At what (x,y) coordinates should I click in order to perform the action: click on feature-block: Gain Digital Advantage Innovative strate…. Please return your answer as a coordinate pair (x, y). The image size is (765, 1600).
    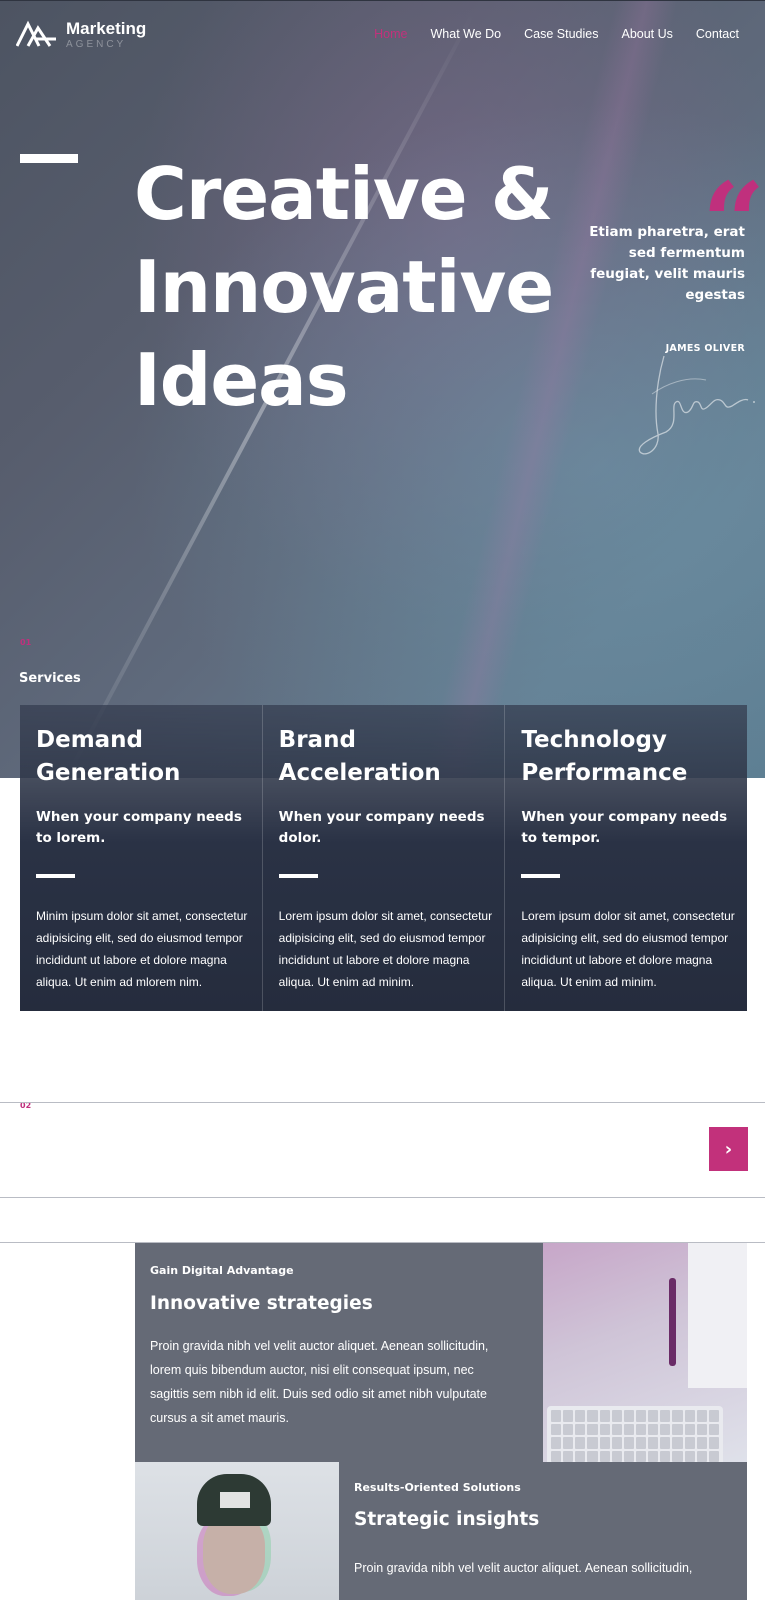
    Looking at the image, I should click on (339, 1352).